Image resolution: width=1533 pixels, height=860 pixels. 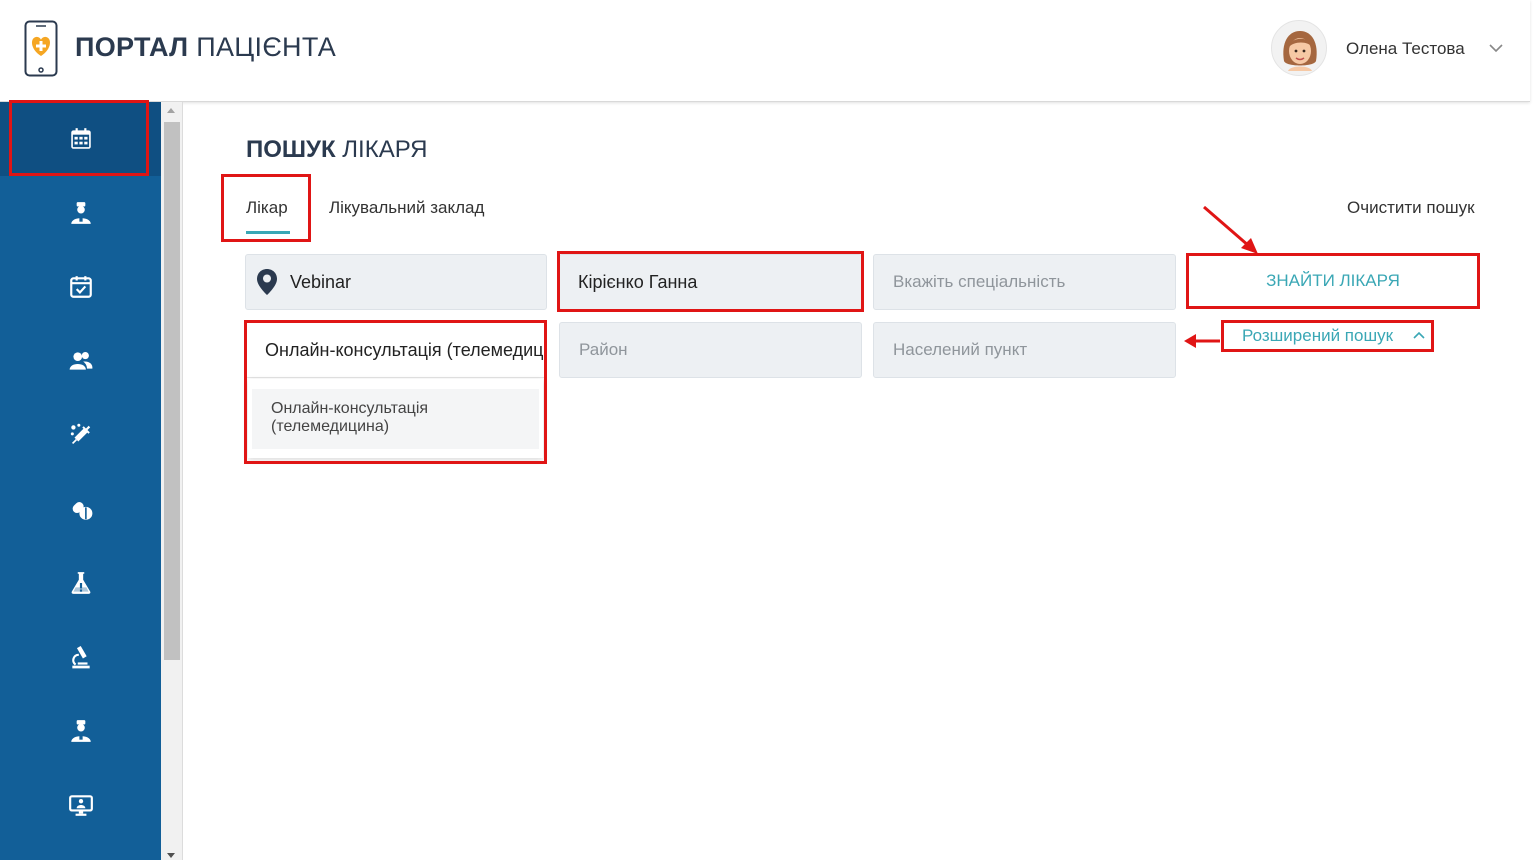 I want to click on calendar-icon, so click(x=80, y=138).